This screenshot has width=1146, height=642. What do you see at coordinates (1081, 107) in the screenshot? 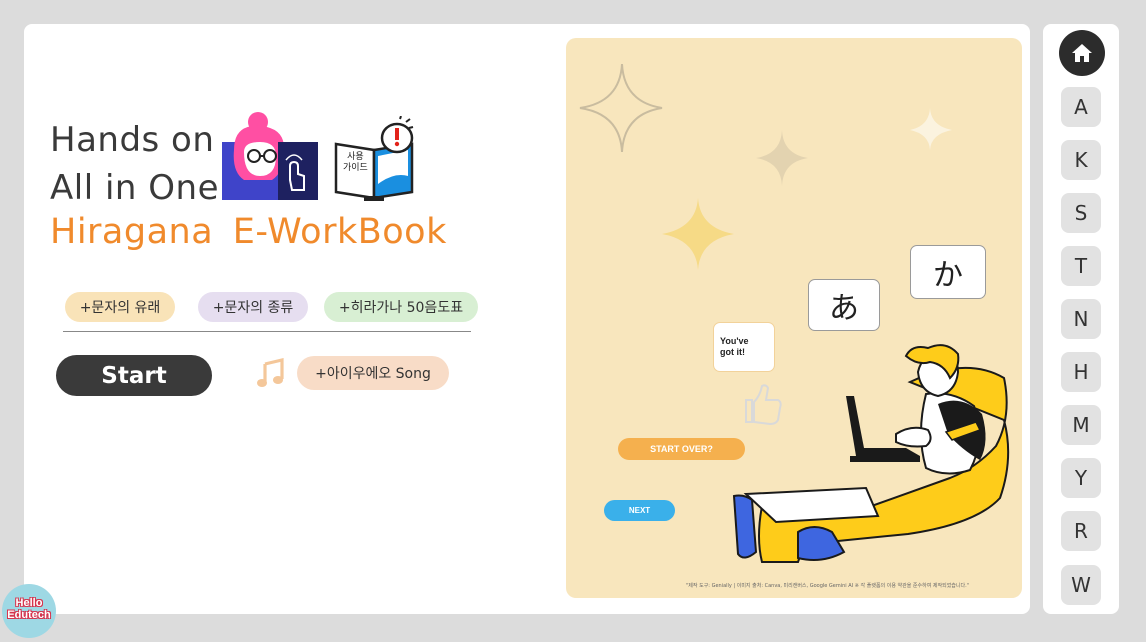
I see `nav-row-a: A` at bounding box center [1081, 107].